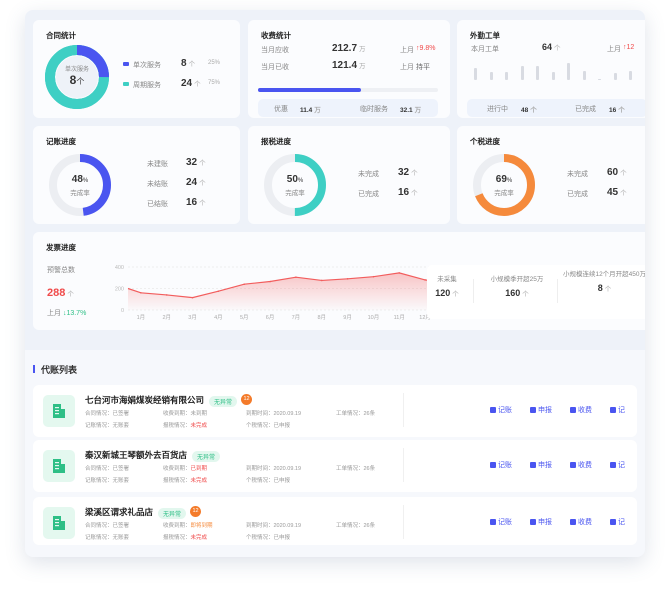 This screenshot has height=591, width=667. Describe the element at coordinates (196, 202) in the screenshot. I see `progress-item-value: 16 个` at that location.